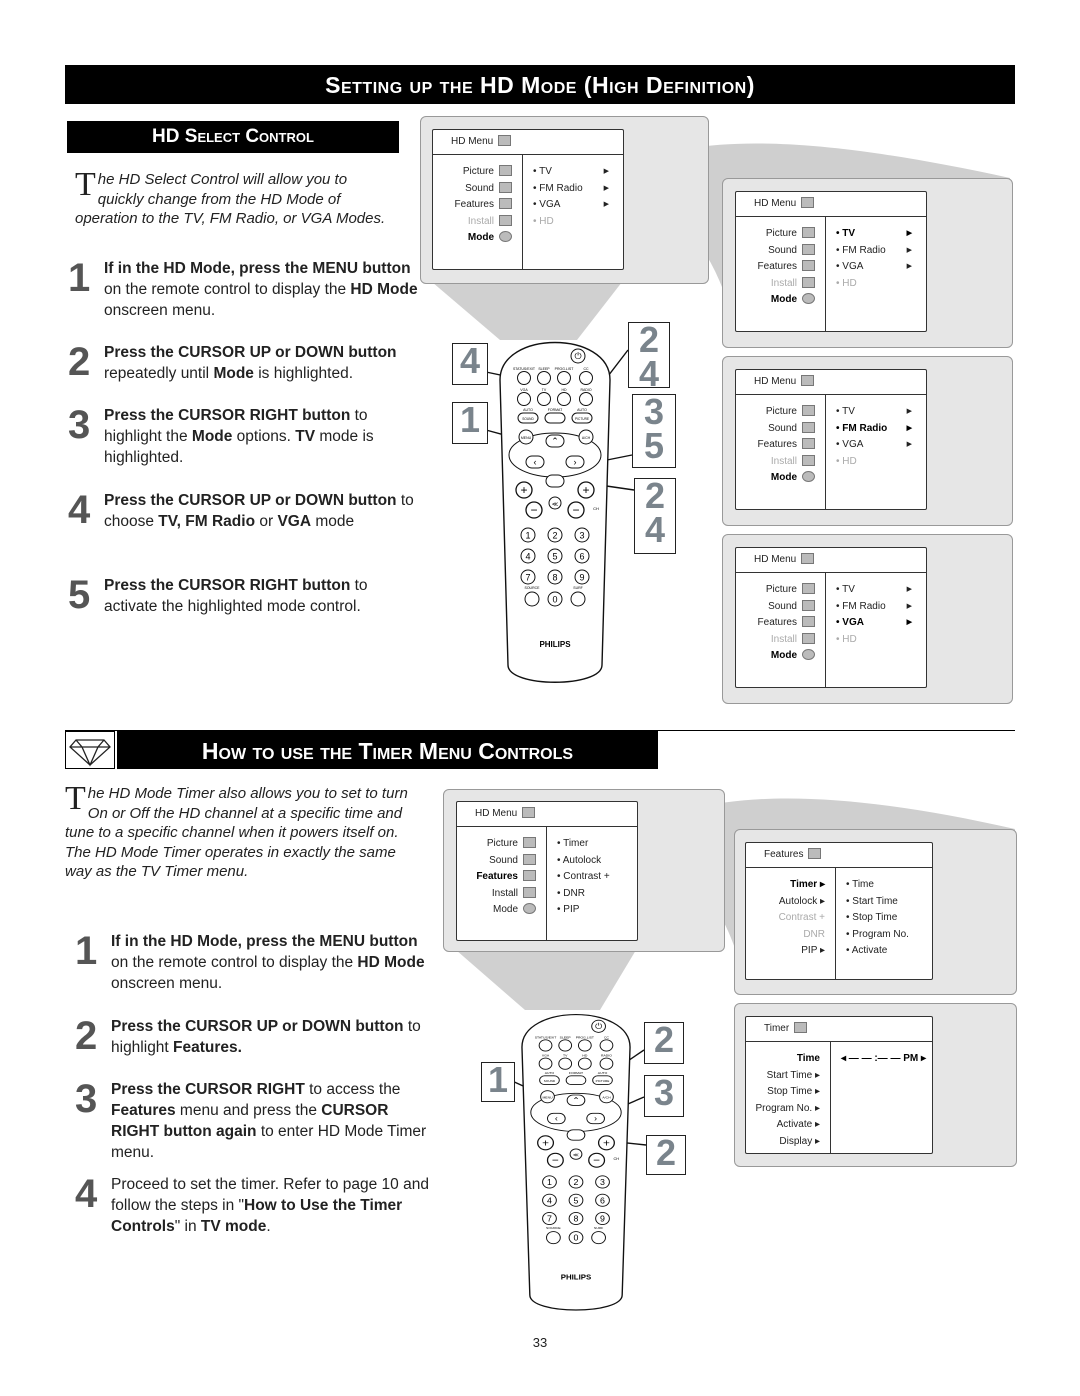  I want to click on submenu-item-label: • VGA, so click(850, 266).